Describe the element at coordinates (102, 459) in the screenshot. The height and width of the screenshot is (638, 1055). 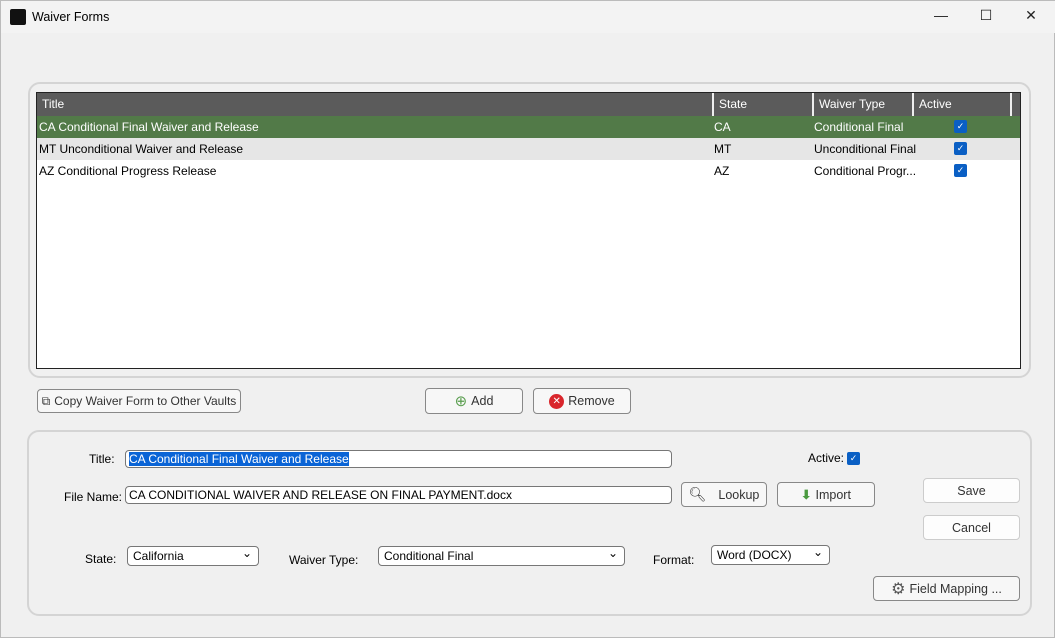
I see `title-label: Title:` at that location.